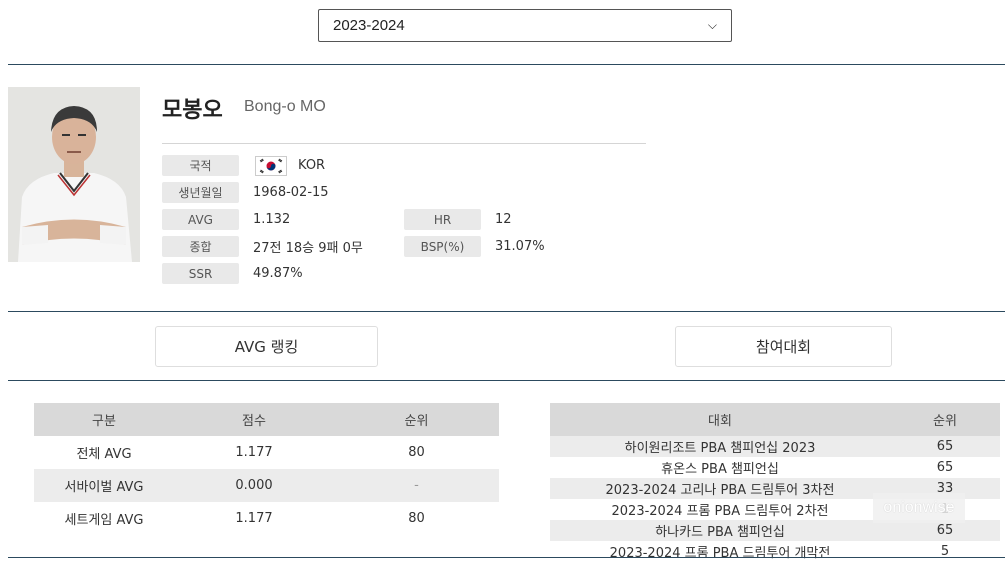 Image resolution: width=1005 pixels, height=563 pixels. I want to click on top-divider, so click(506, 64).